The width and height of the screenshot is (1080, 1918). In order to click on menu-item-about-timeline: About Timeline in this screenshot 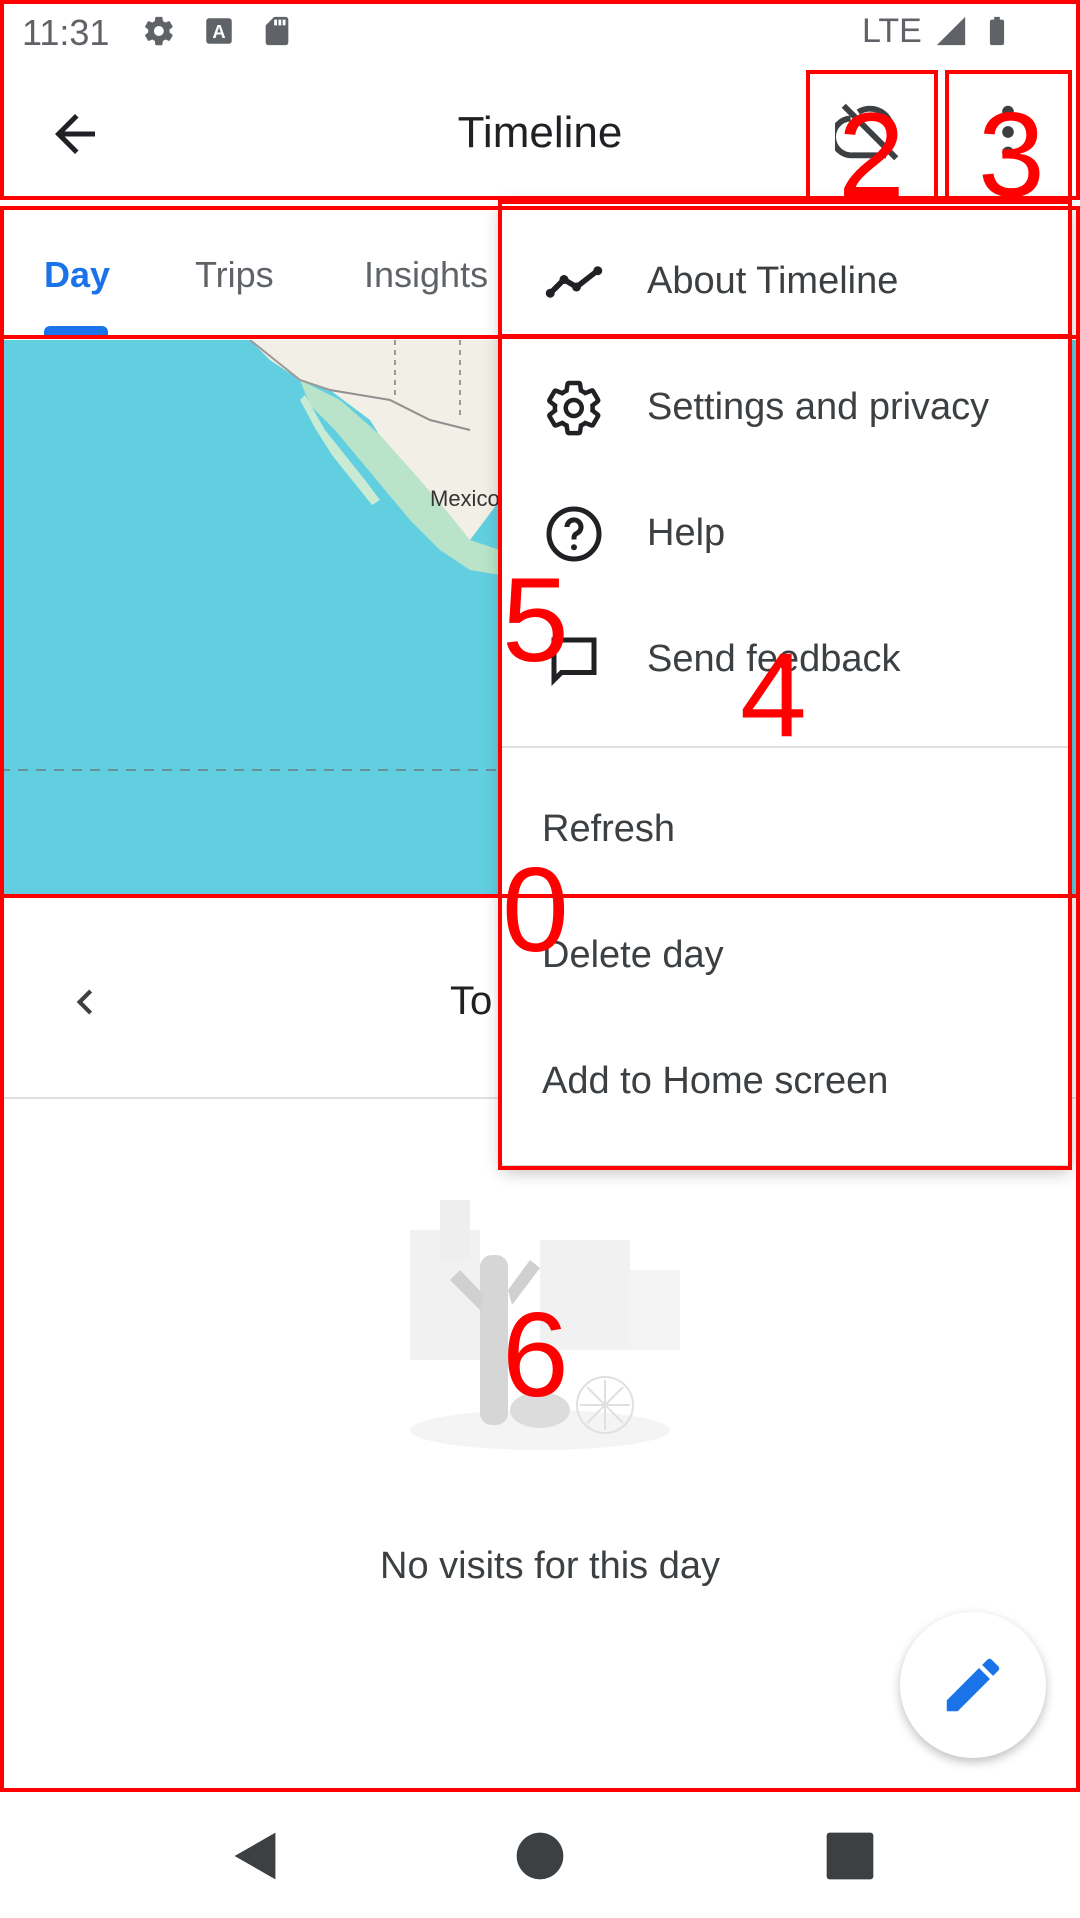, I will do `click(786, 282)`.